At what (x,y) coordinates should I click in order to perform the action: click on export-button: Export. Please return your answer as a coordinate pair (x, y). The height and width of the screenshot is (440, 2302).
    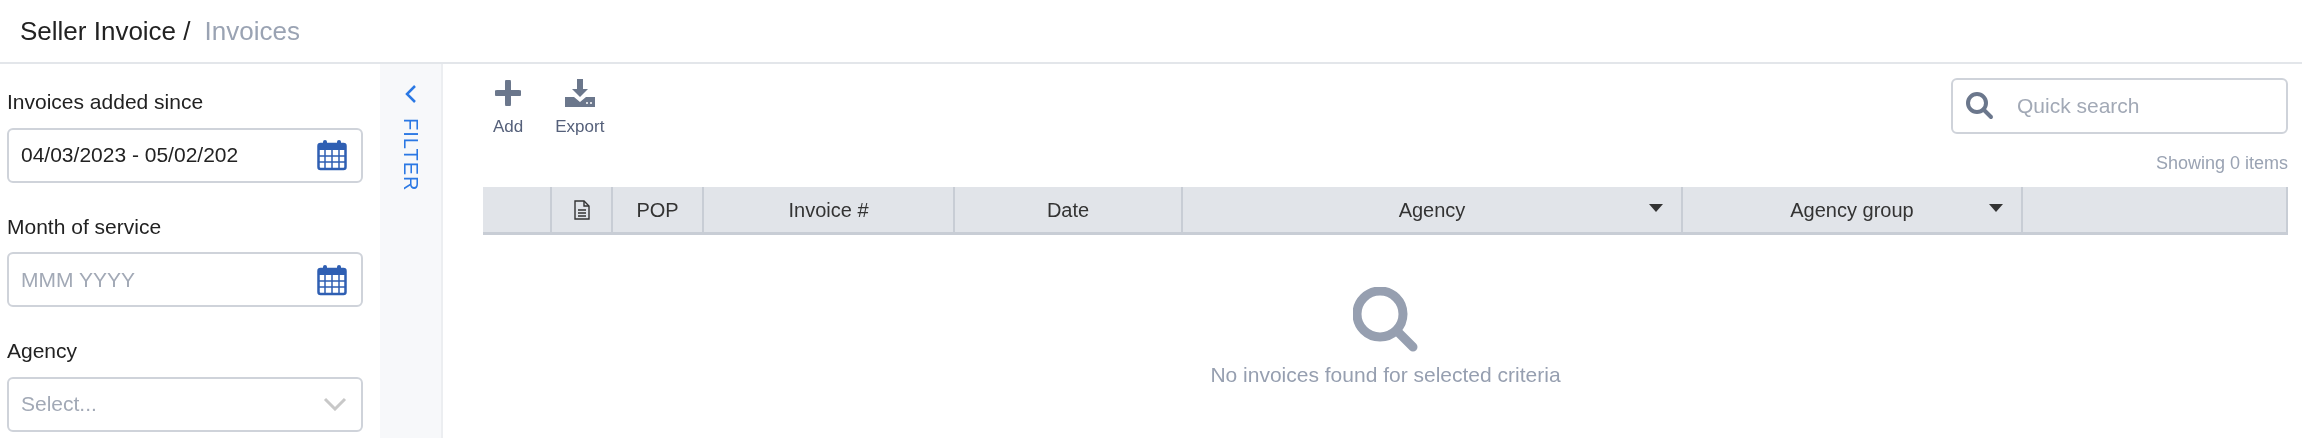
    Looking at the image, I should click on (580, 109).